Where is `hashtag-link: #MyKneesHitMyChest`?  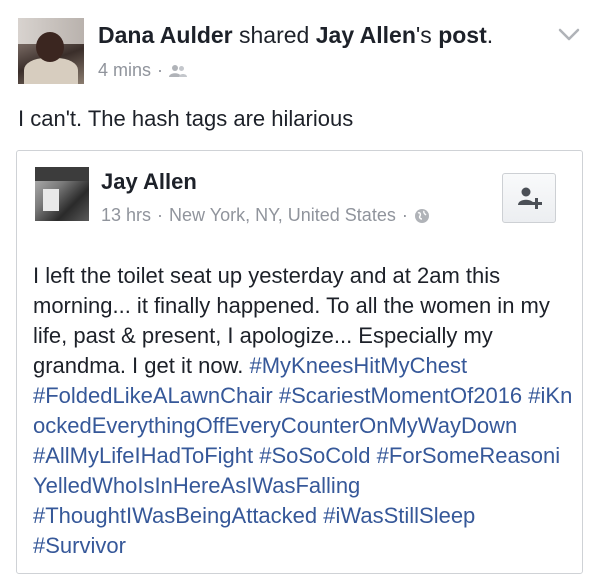
hashtag-link: #MyKneesHitMyChest is located at coordinates (358, 365).